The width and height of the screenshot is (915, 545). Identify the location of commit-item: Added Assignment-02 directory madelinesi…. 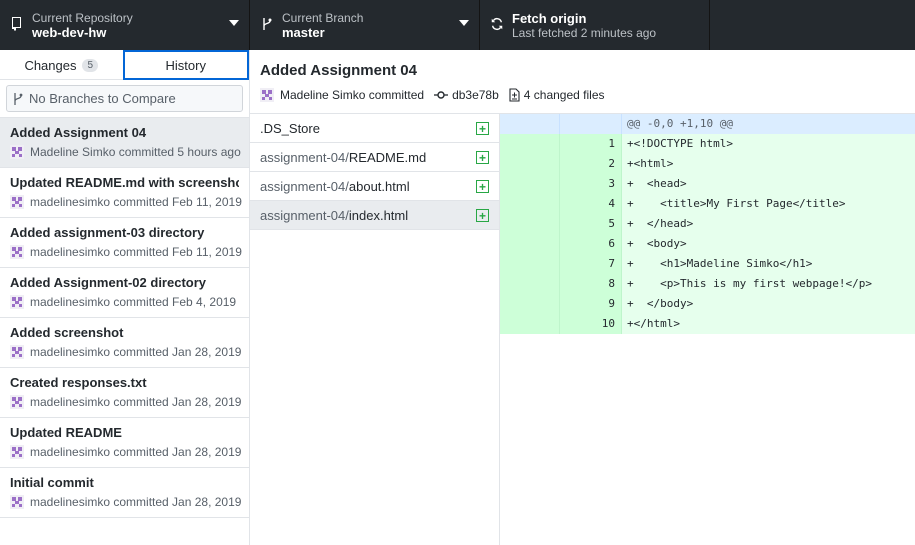
(124, 293).